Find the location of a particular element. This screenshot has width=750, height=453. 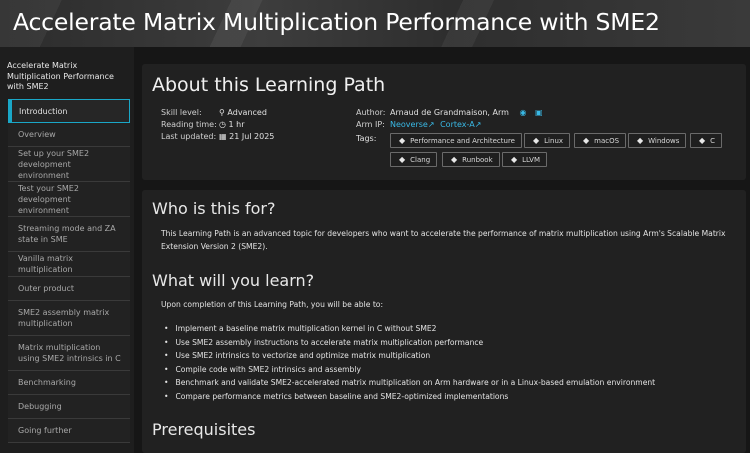

tag-label: Clang is located at coordinates (420, 160).